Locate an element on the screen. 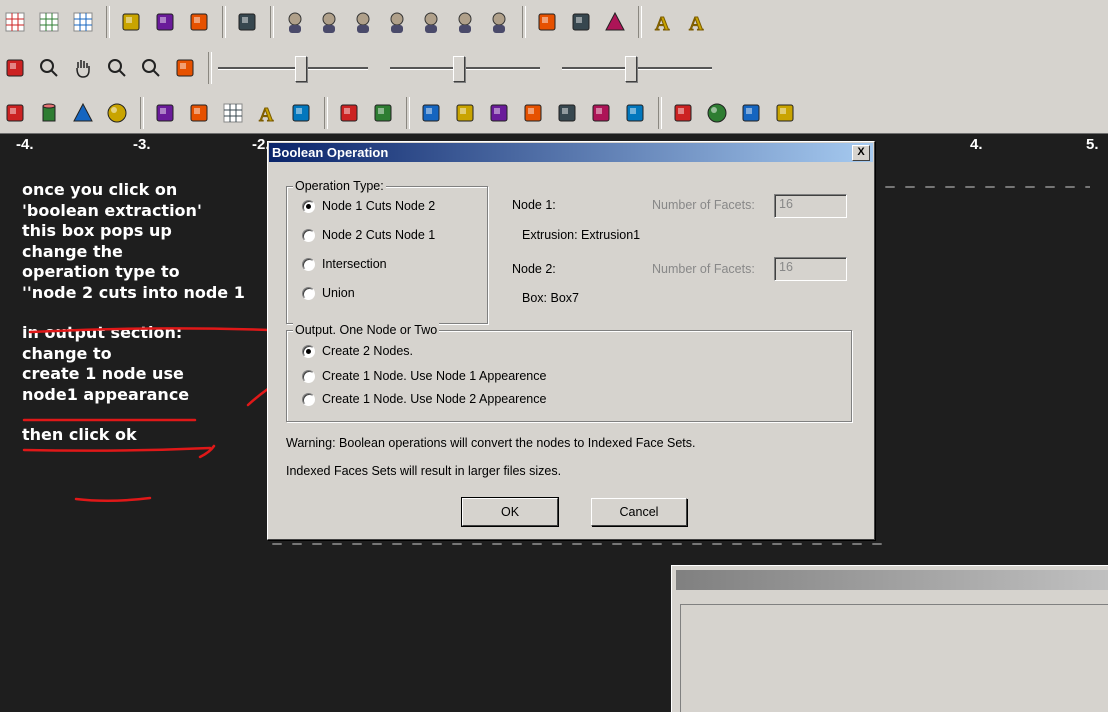  radio-label: Node 1 Cuts Node 2 is located at coordinates (379, 206).